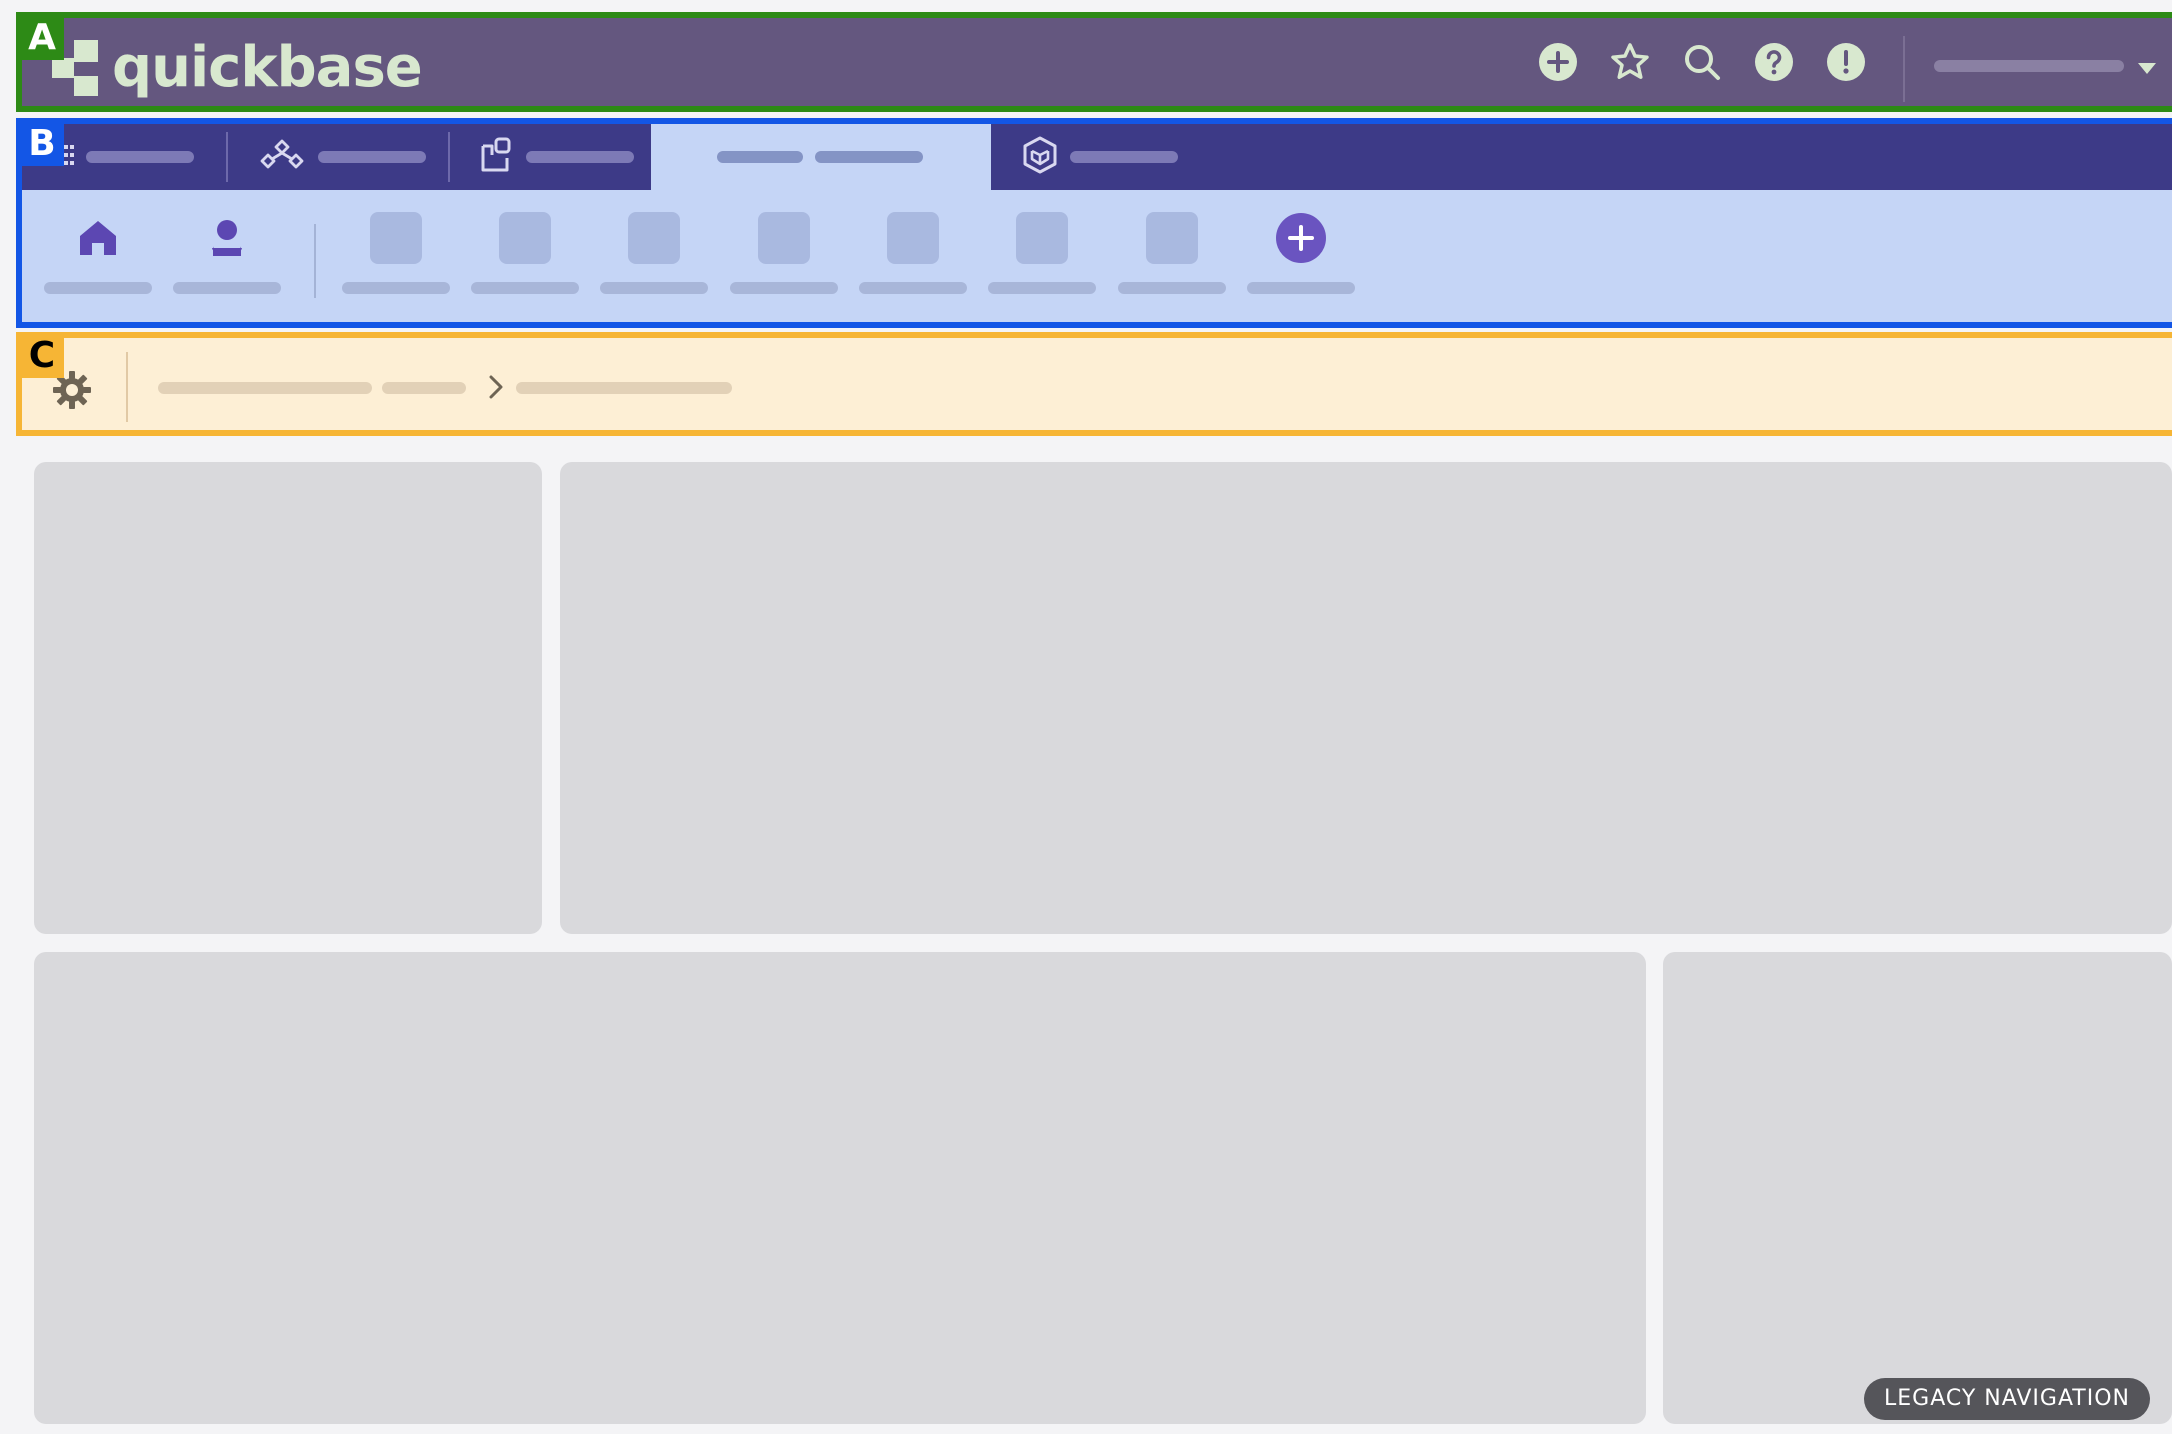 The image size is (2172, 1434). Describe the element at coordinates (267, 67) in the screenshot. I see `brand-name: quickbase` at that location.